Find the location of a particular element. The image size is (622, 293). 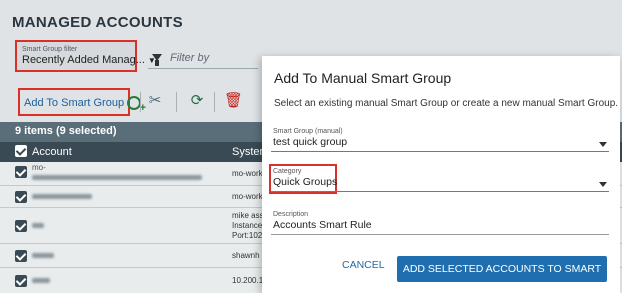

system-cell: shawnh is located at coordinates (246, 255).